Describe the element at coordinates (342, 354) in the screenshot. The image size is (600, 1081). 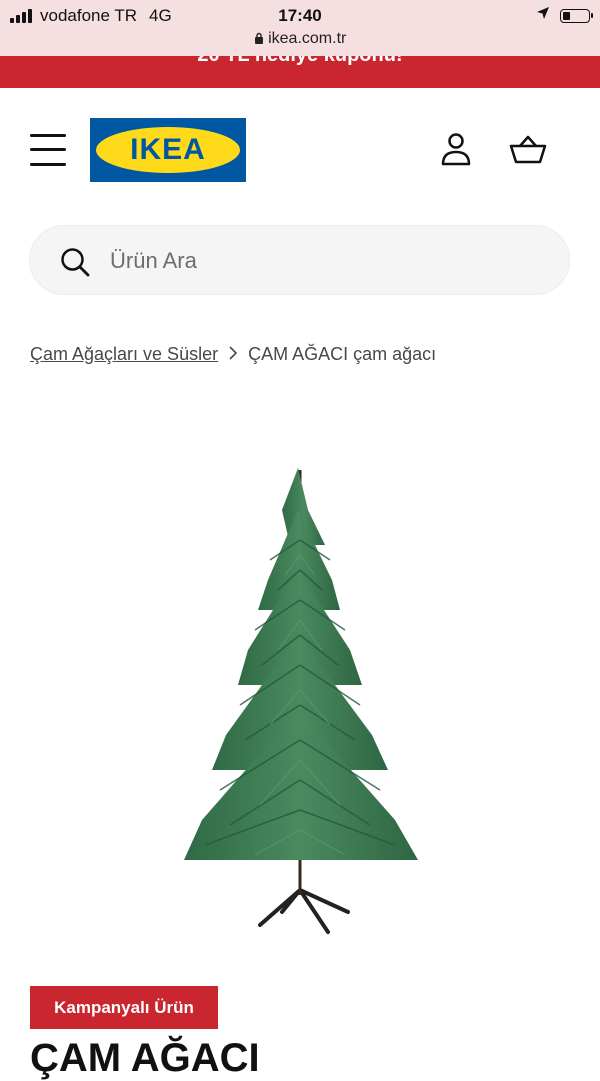
I see `breadcrumb-current: ÇAM AĞACI çam ağacı` at that location.